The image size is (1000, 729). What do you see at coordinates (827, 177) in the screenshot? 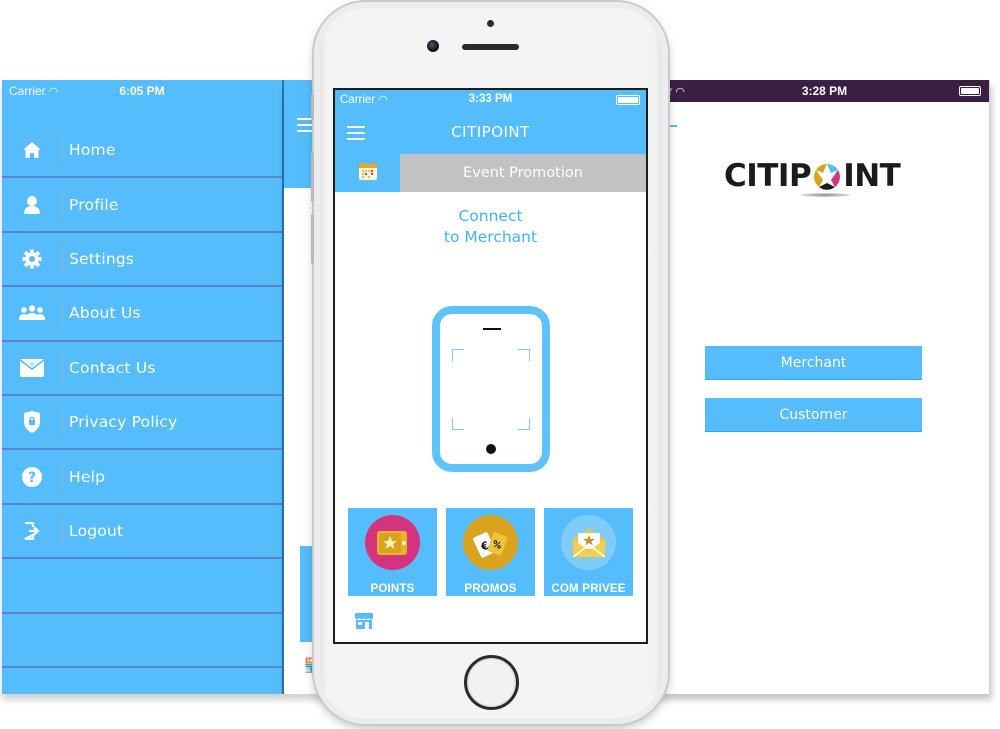
I see `logo-star-icon` at bounding box center [827, 177].